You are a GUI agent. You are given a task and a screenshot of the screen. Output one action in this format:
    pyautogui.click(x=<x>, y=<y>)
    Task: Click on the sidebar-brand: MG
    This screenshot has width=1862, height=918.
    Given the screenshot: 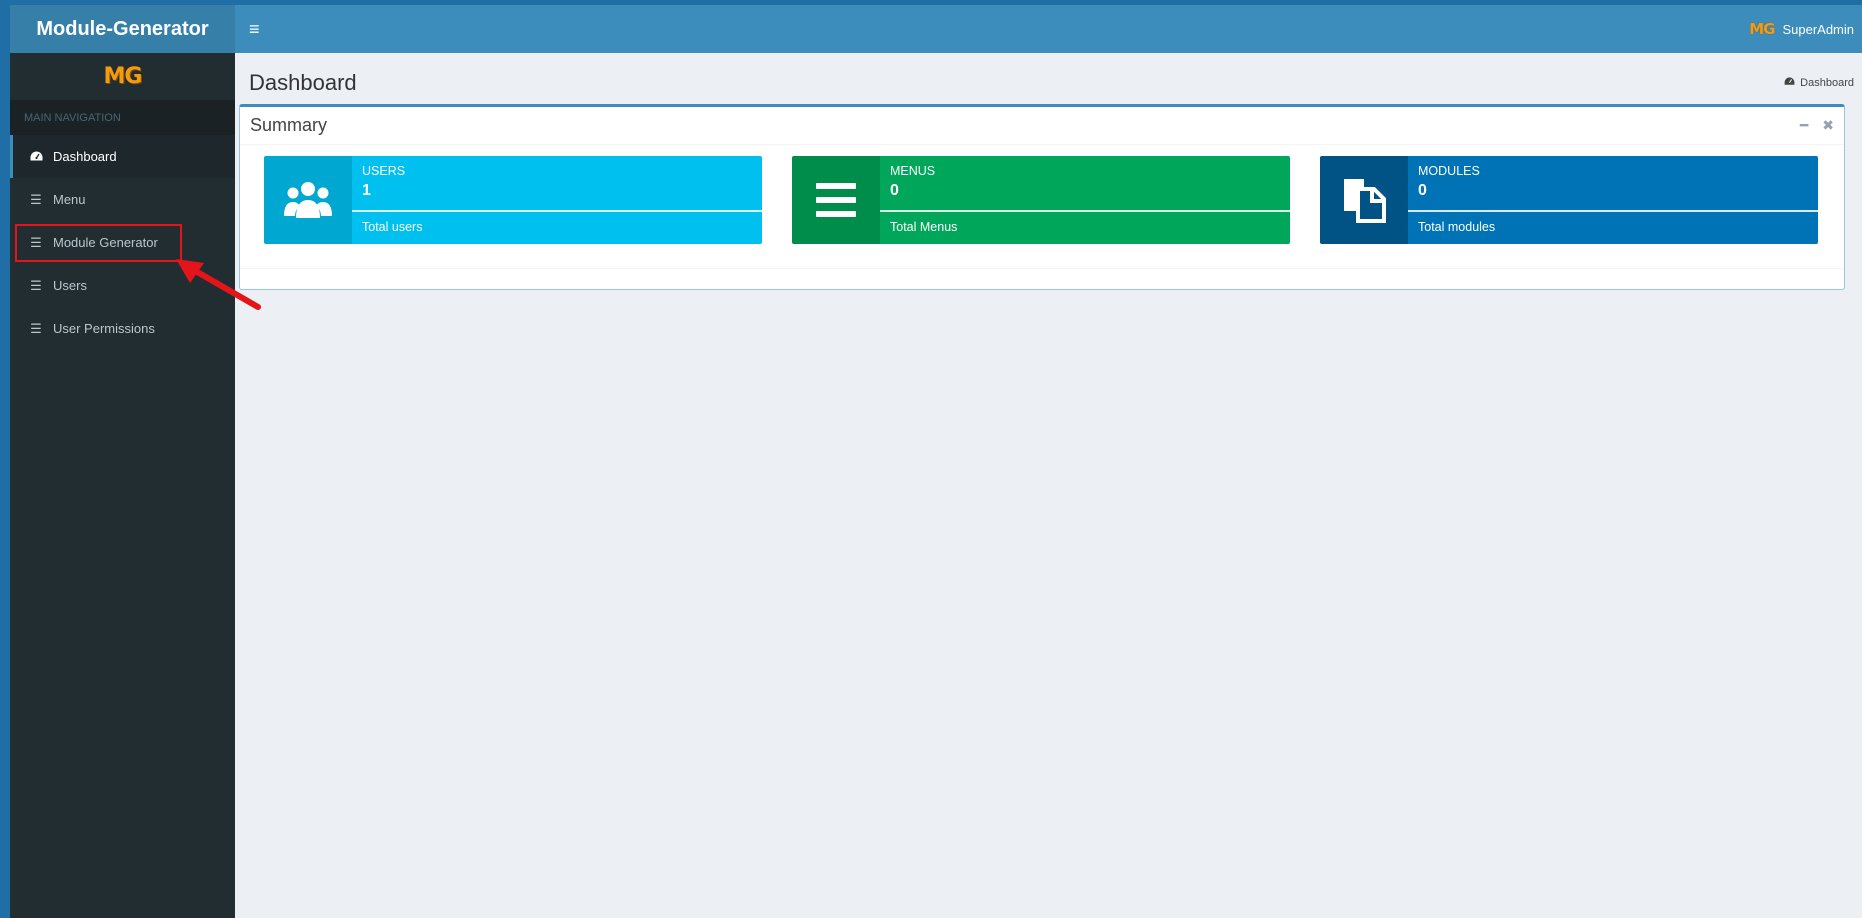 What is the action you would take?
    pyautogui.click(x=122, y=76)
    